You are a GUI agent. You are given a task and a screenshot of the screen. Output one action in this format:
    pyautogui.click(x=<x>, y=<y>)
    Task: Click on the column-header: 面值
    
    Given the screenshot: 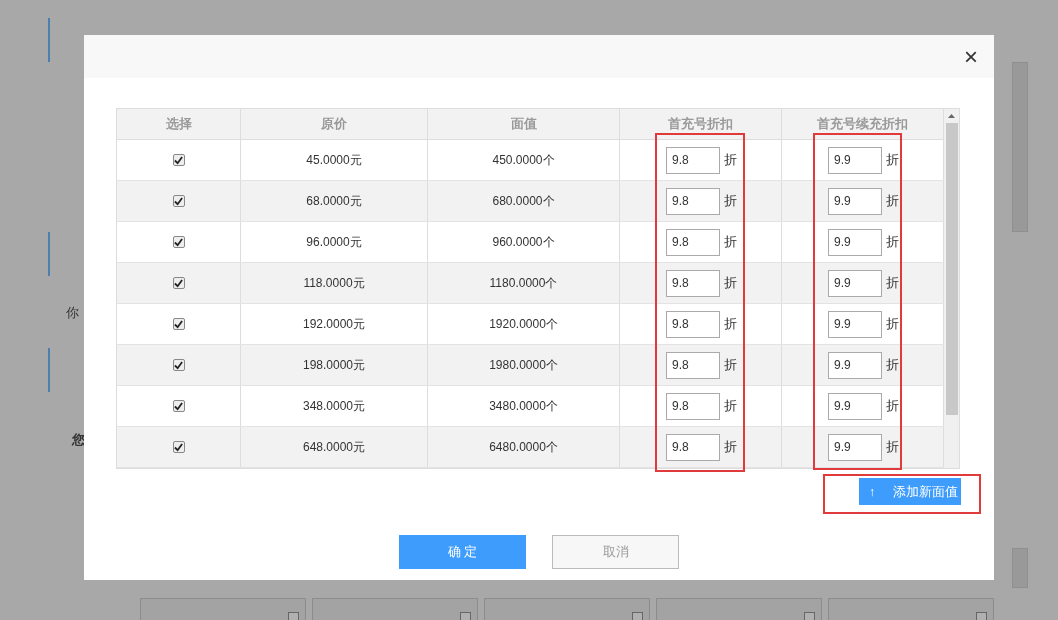 What is the action you would take?
    pyautogui.click(x=523, y=124)
    